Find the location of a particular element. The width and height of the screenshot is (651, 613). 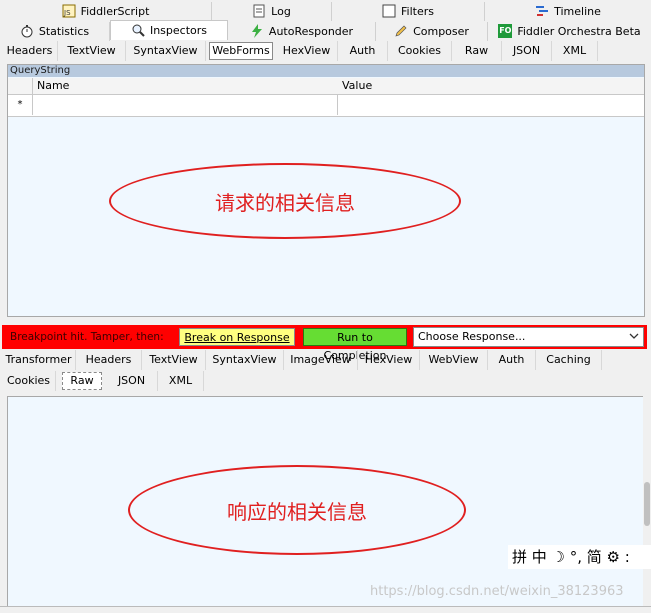

magnifier-icon is located at coordinates (138, 30).